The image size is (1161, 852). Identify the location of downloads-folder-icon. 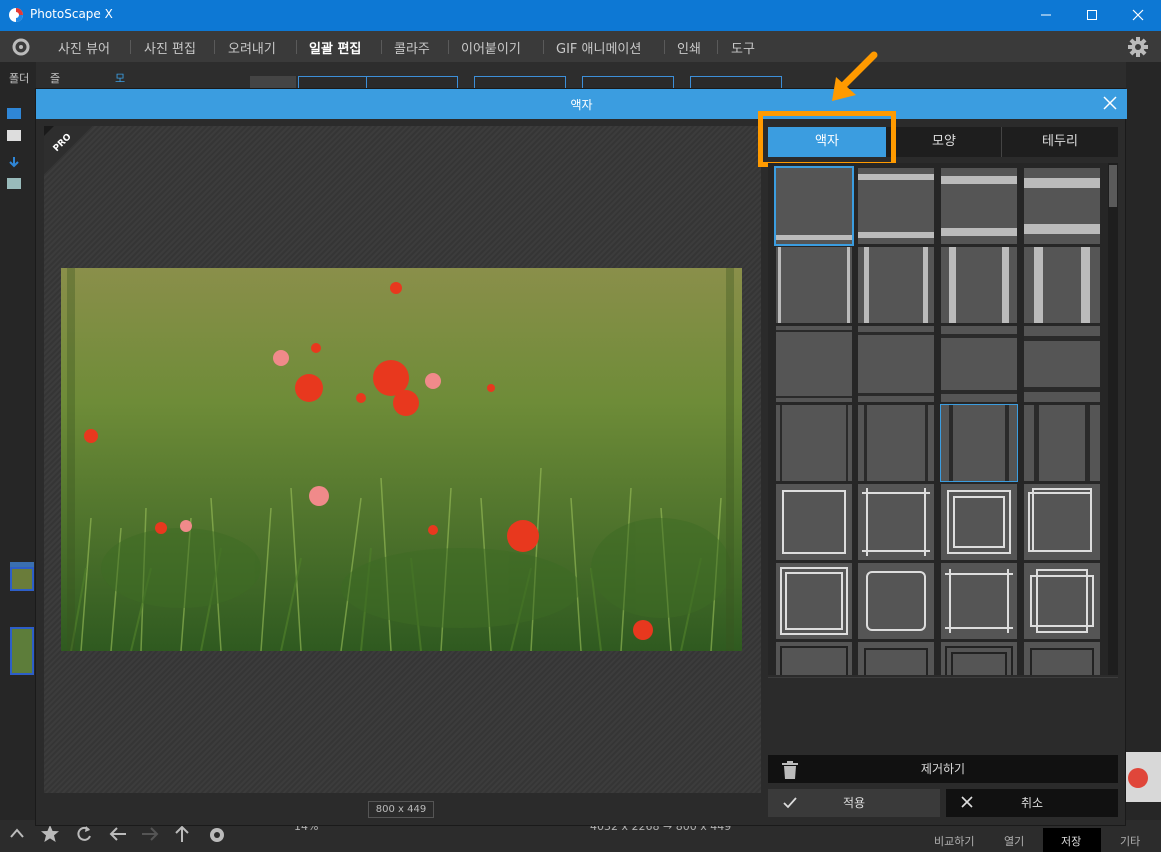
(14, 161).